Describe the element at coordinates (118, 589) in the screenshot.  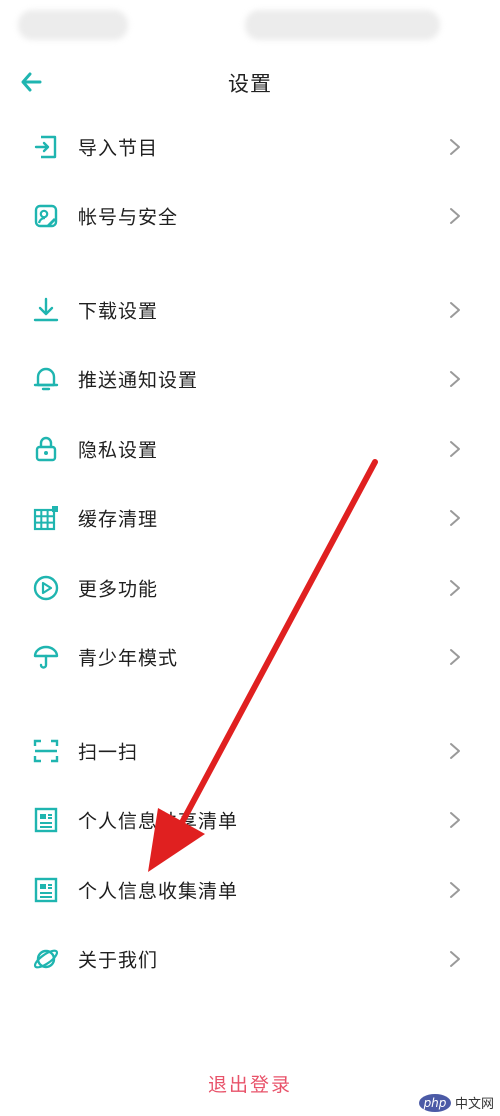
I see `menu-item-label: 更多功能` at that location.